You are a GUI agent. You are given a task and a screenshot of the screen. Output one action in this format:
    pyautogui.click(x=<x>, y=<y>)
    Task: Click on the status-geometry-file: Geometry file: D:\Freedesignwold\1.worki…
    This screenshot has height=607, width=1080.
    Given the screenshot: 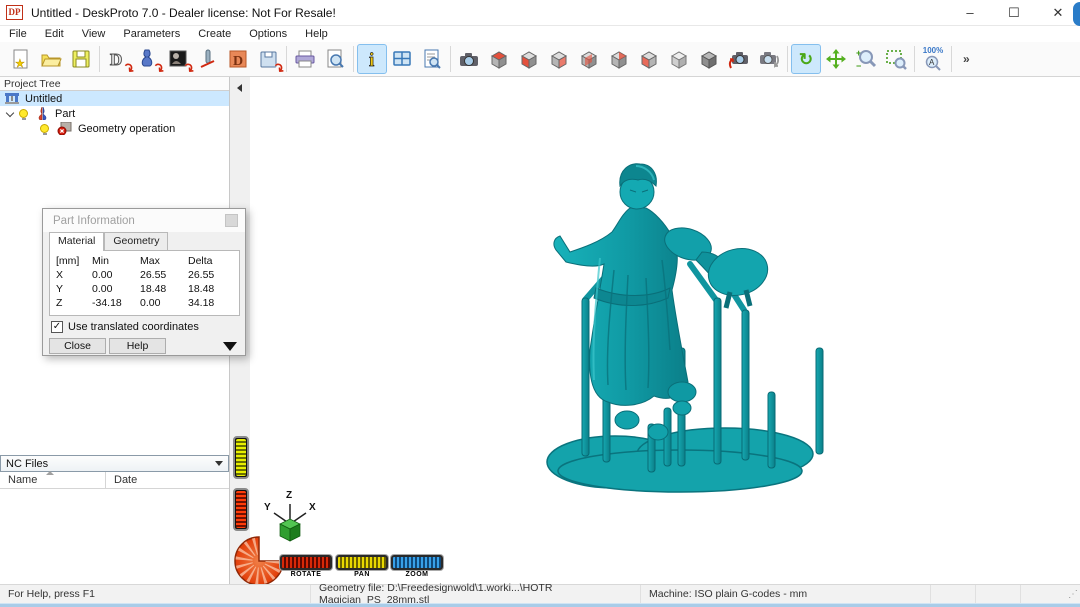 What is the action you would take?
    pyautogui.click(x=475, y=594)
    